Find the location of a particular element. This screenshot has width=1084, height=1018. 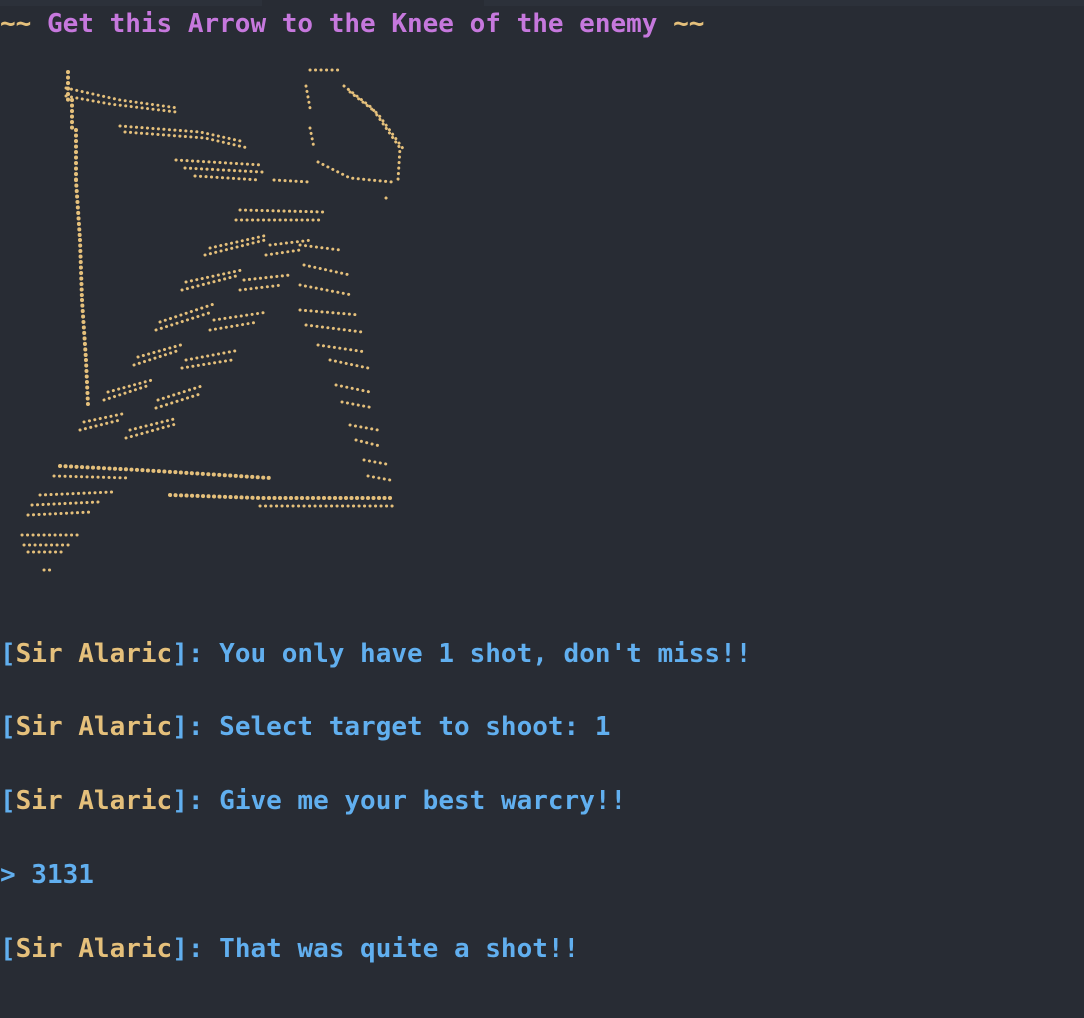

dialog-line: [Sir Alaric]: That was quite a shot!! is located at coordinates (290, 949).